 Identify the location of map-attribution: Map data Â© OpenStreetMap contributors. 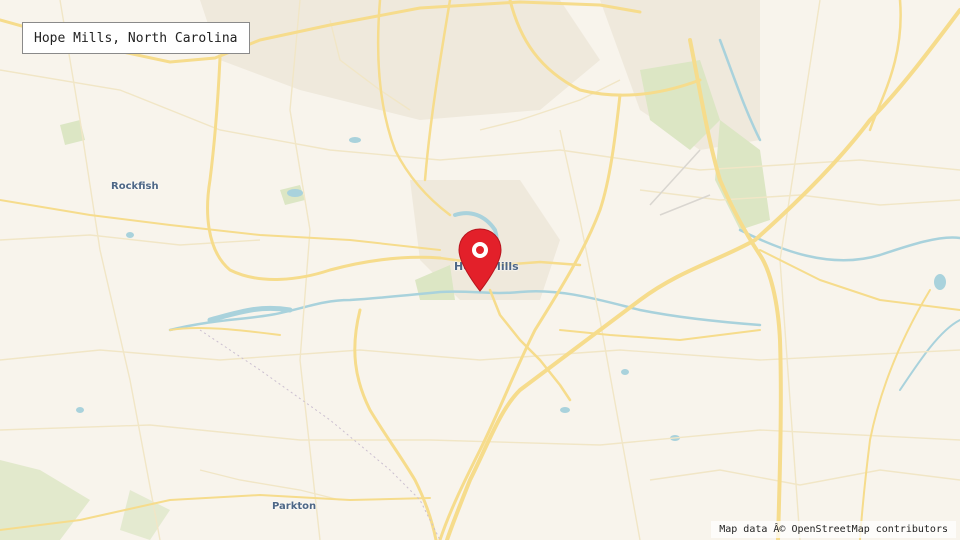
(833, 529).